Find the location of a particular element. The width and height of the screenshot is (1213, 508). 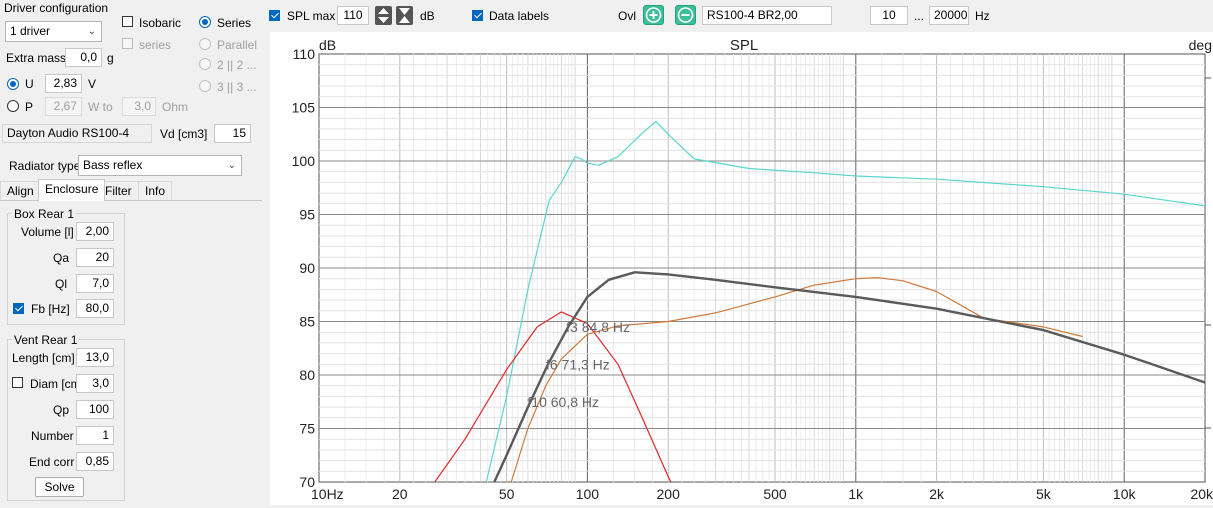

spl-fit-button is located at coordinates (404, 15).